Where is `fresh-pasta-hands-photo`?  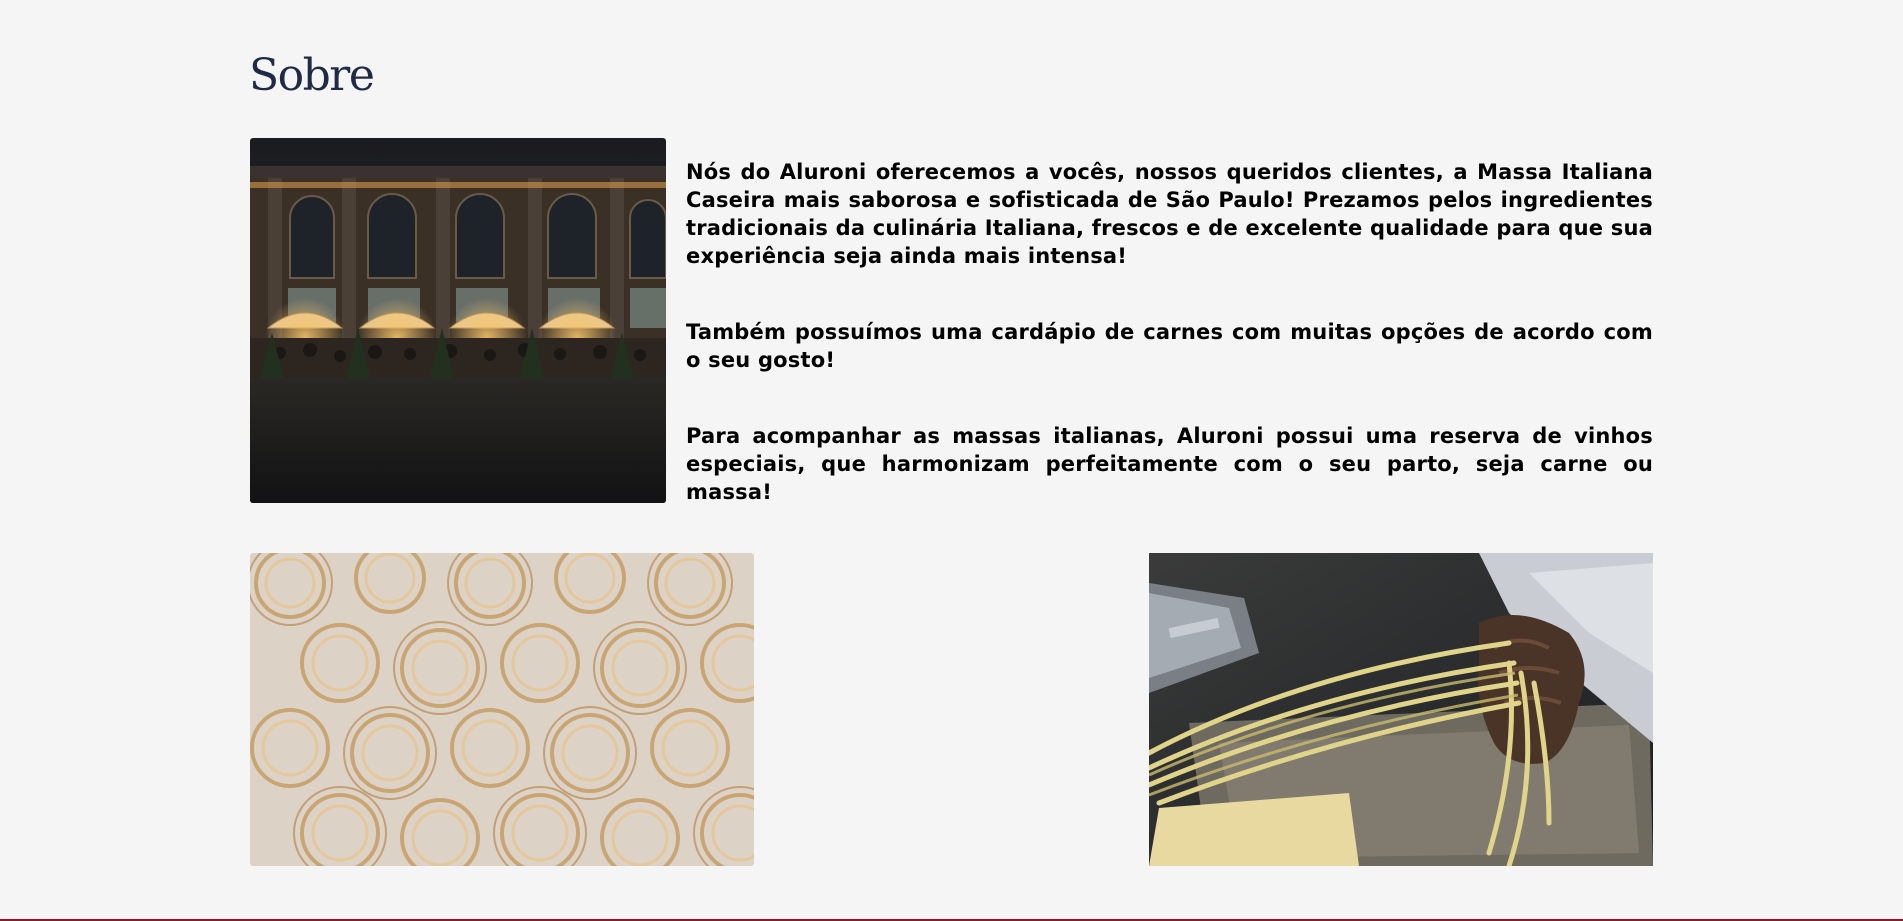
fresh-pasta-hands-photo is located at coordinates (1401, 709).